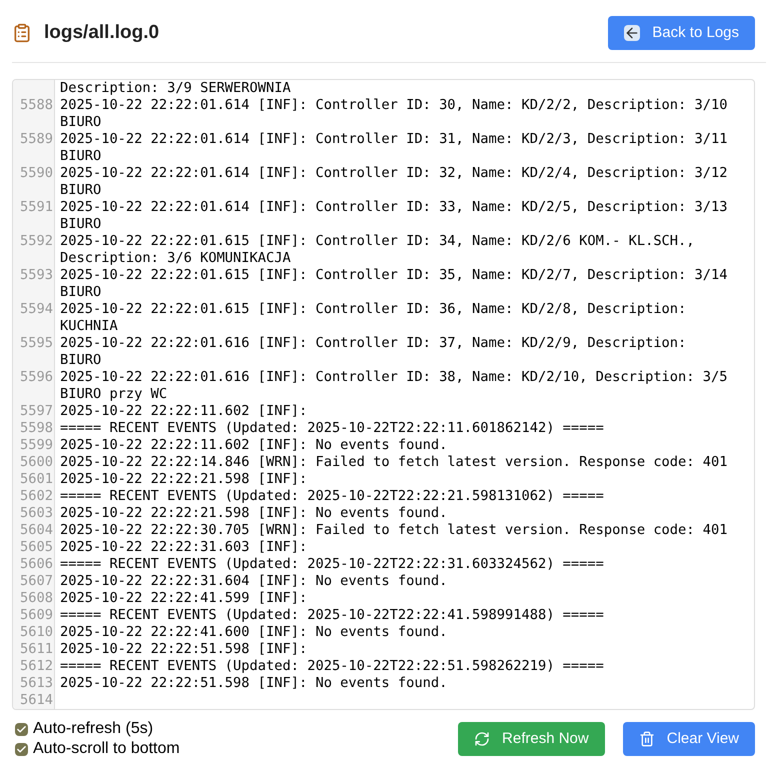 The width and height of the screenshot is (778, 774). I want to click on log-line: 2025-10-22 22:22:41.600 [INF]: No events found., so click(253, 632).